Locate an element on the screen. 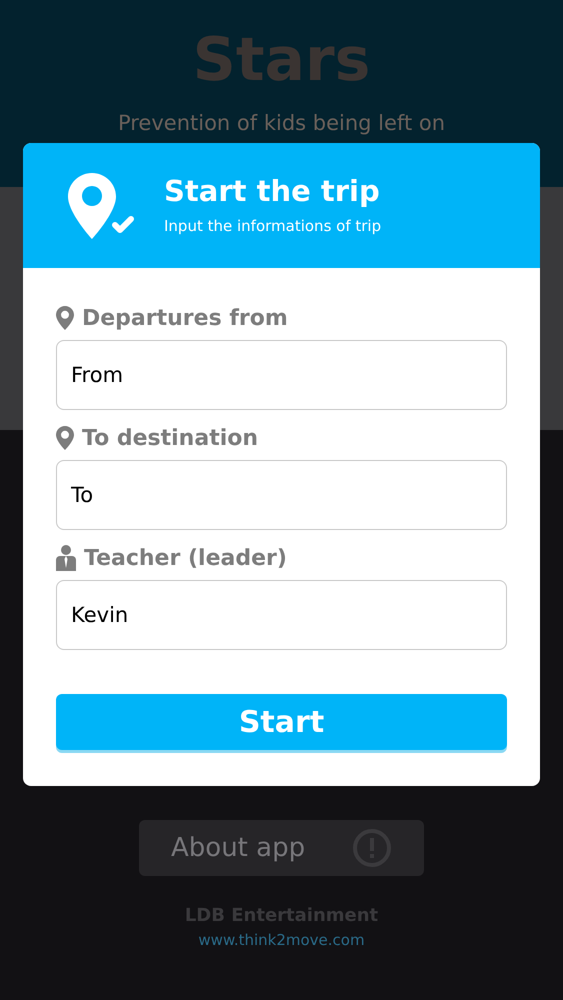 Image resolution: width=563 pixels, height=1000 pixels. person-icon is located at coordinates (66, 558).